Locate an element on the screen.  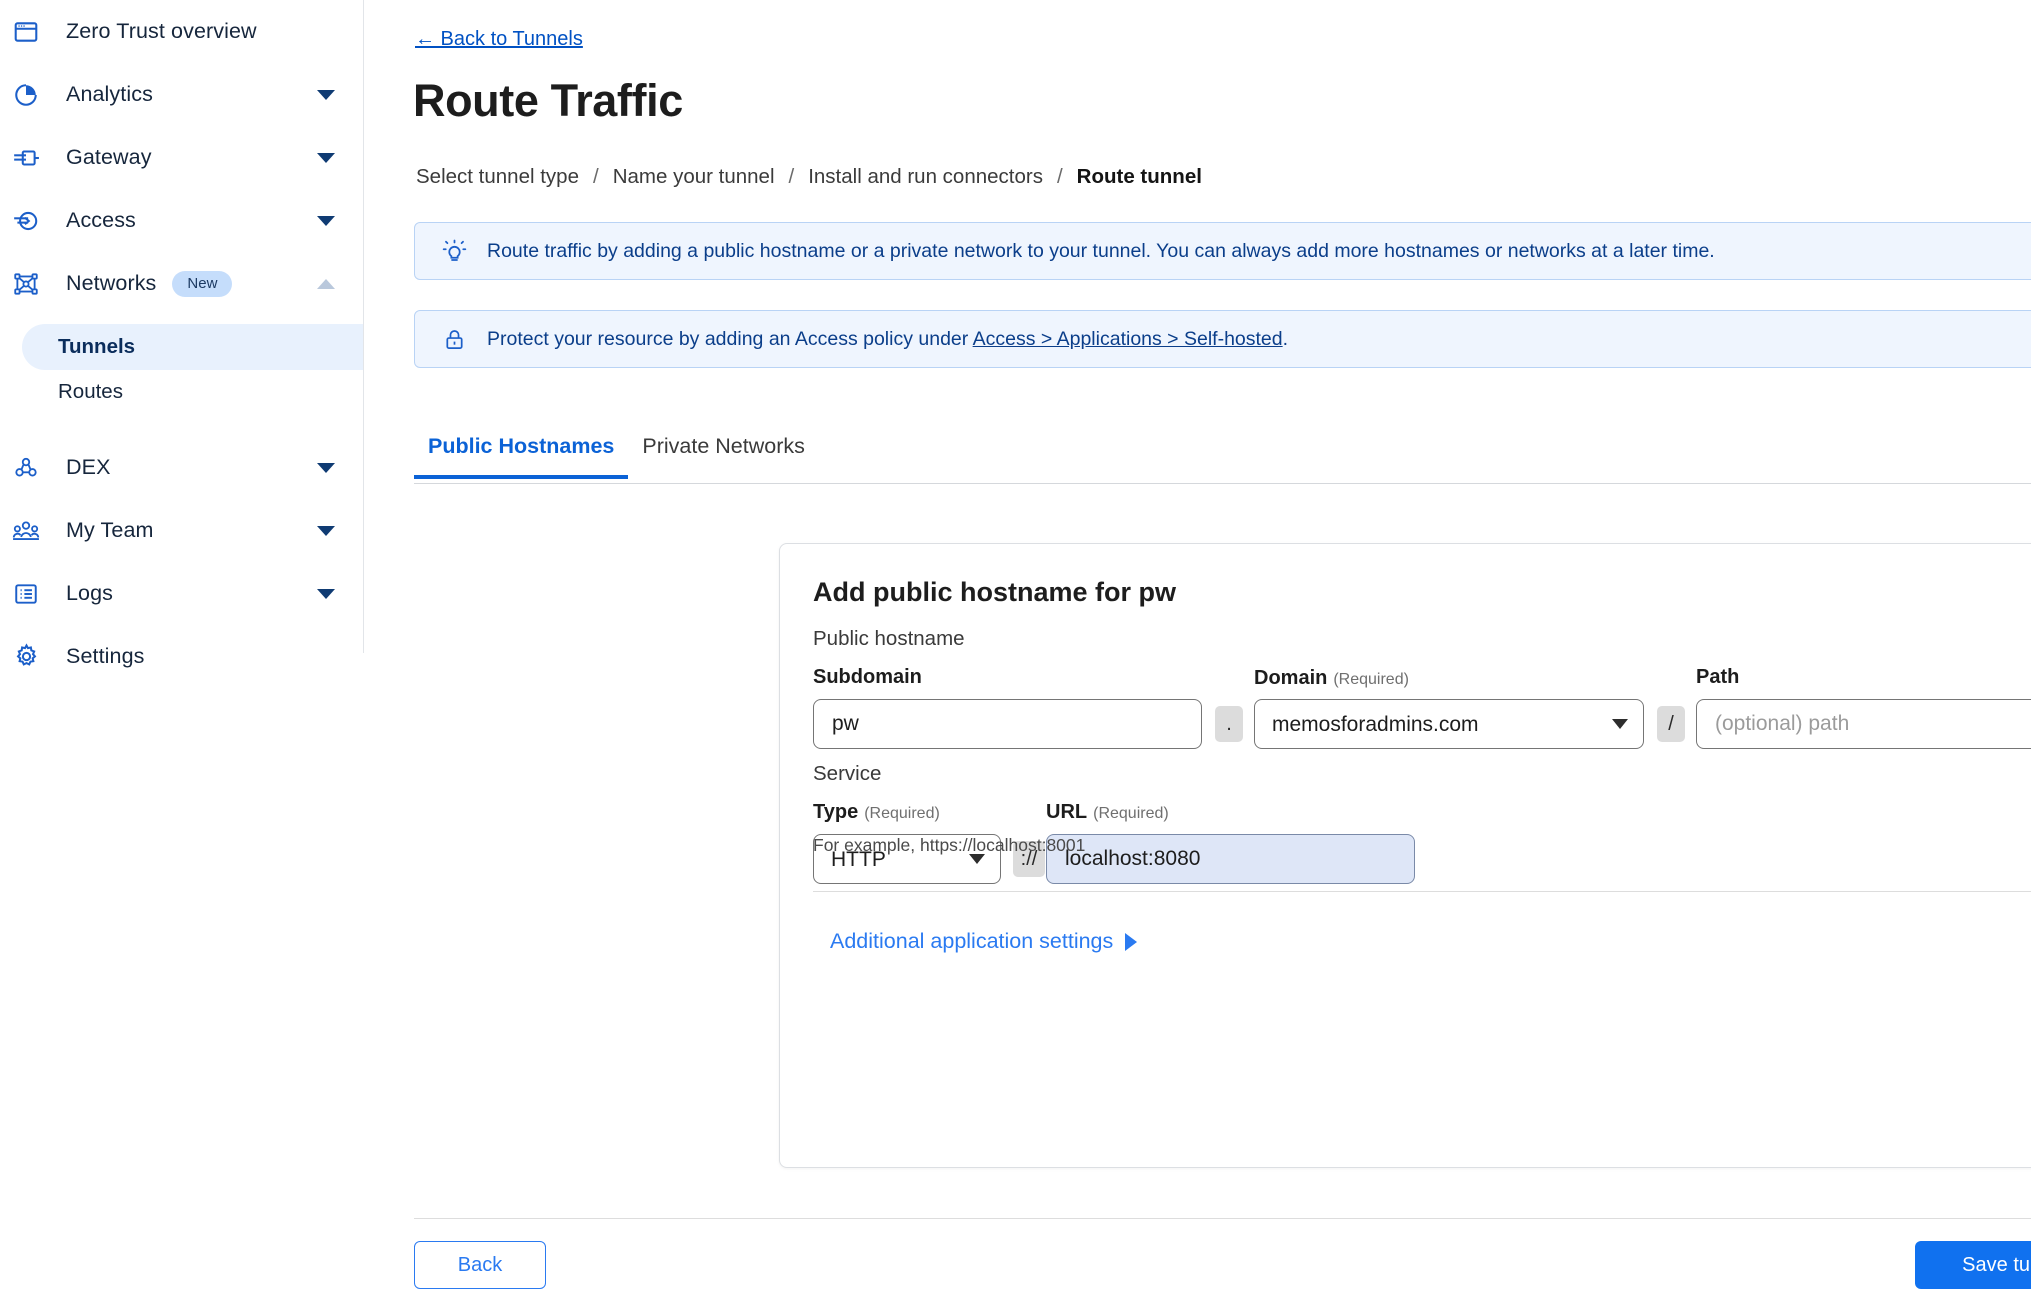
domain-select: memosforadmins.com is located at coordinates (1449, 724).